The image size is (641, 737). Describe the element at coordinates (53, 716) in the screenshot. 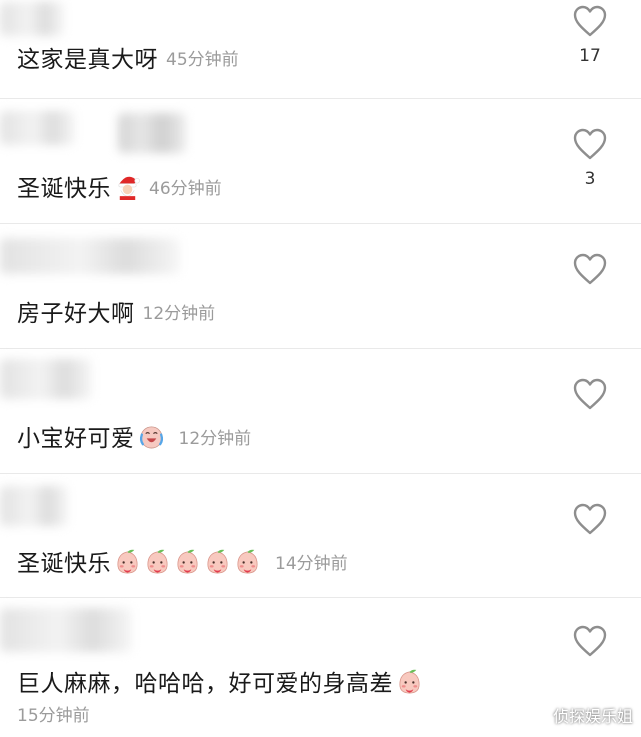

I see `comment-time: 15分钟前` at that location.